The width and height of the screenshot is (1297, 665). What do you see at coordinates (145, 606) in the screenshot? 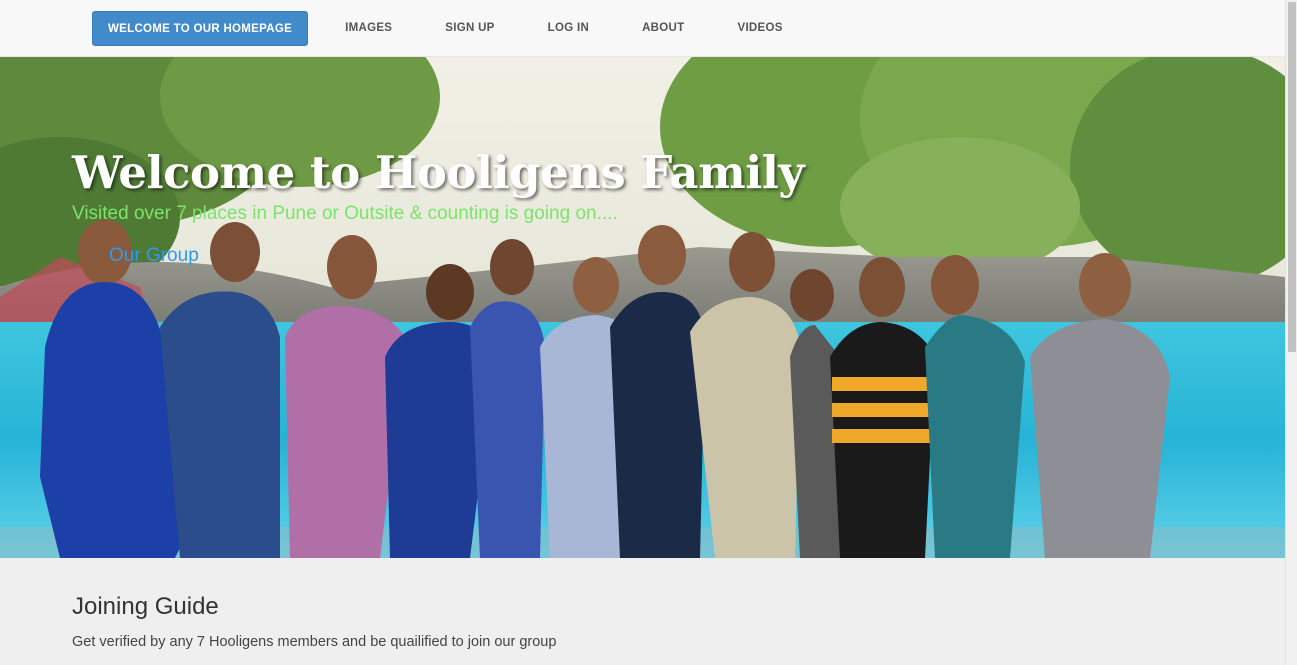
I see `section-heading: Joining Guide` at bounding box center [145, 606].